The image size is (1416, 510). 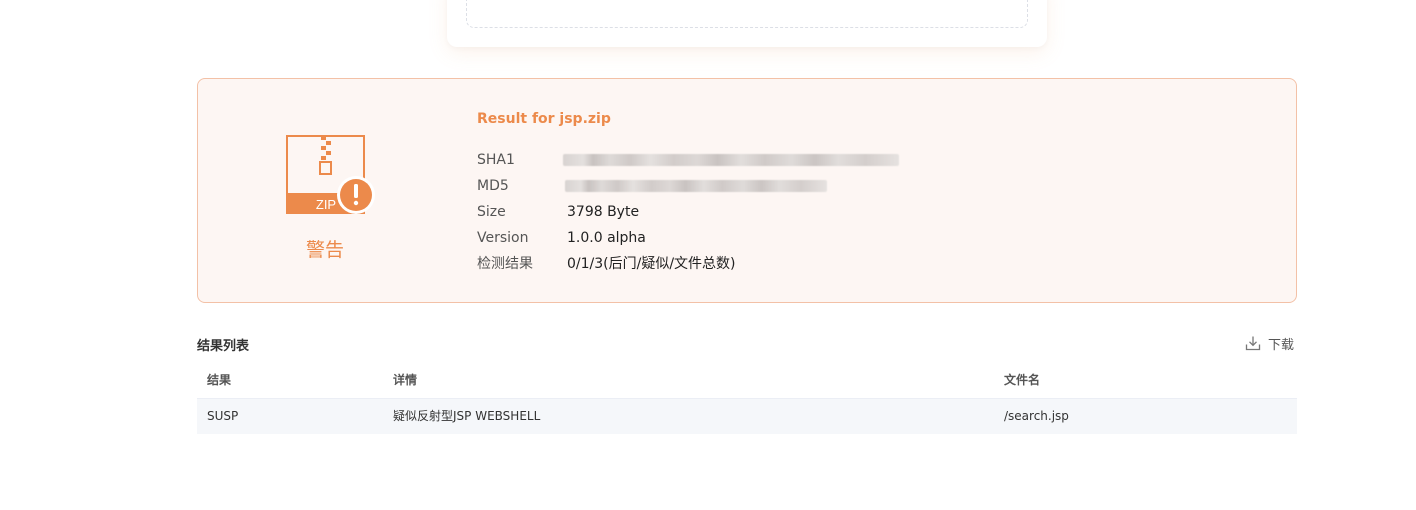 I want to click on upload-card, so click(x=747, y=23).